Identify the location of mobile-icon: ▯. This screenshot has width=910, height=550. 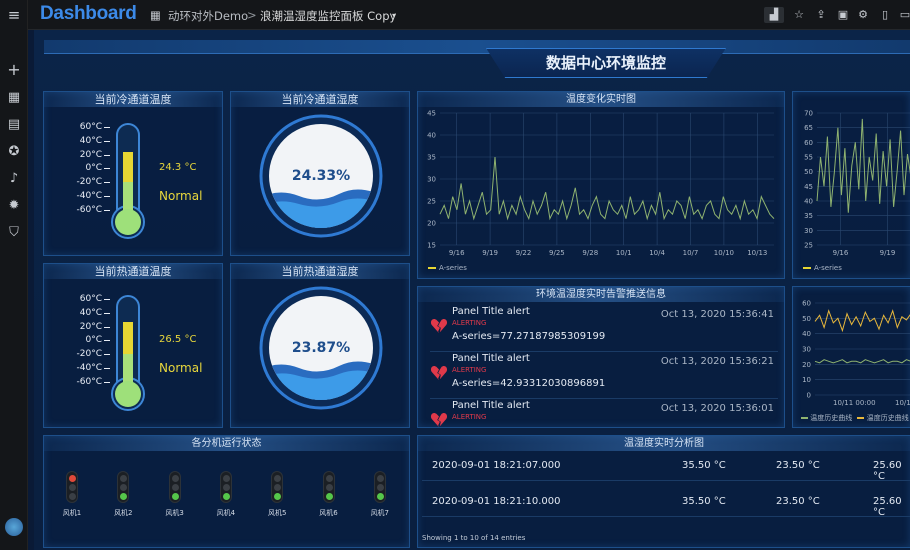
(885, 15).